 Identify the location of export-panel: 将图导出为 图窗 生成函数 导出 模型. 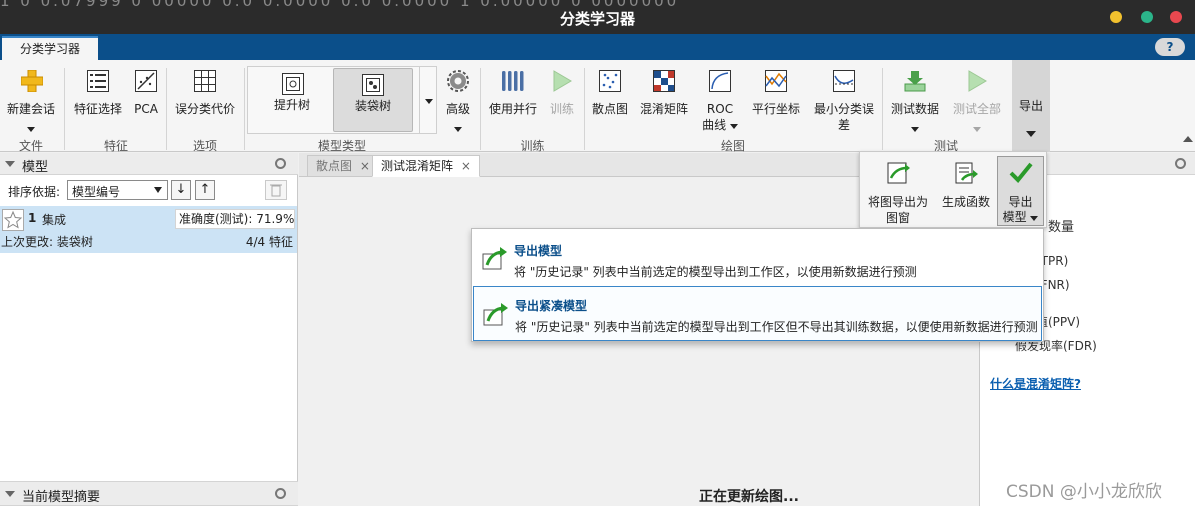
(953, 189).